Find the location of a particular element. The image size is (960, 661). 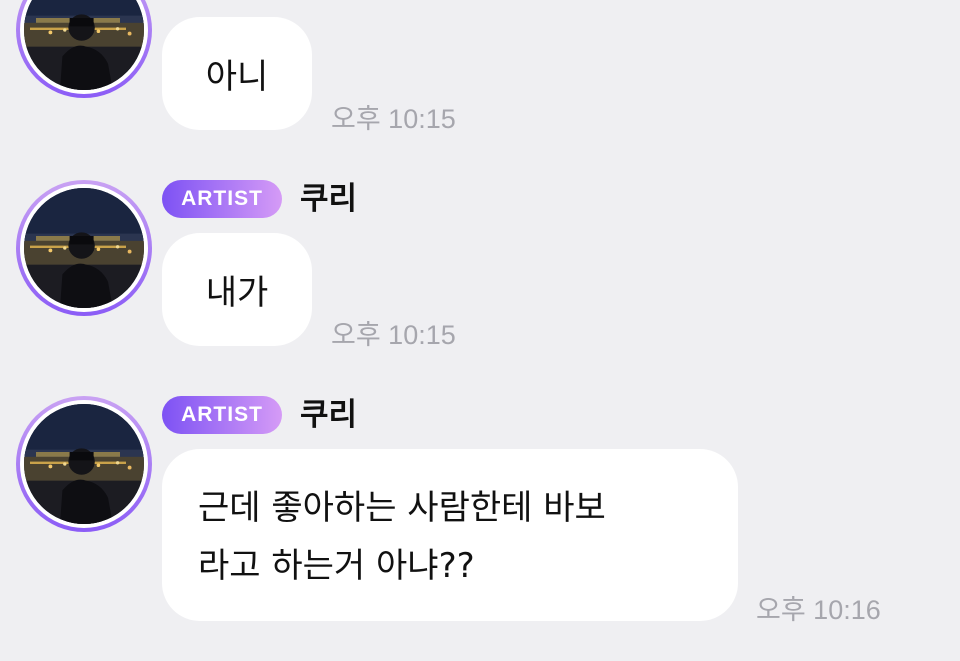

message-bubble: 내가 is located at coordinates (237, 289).